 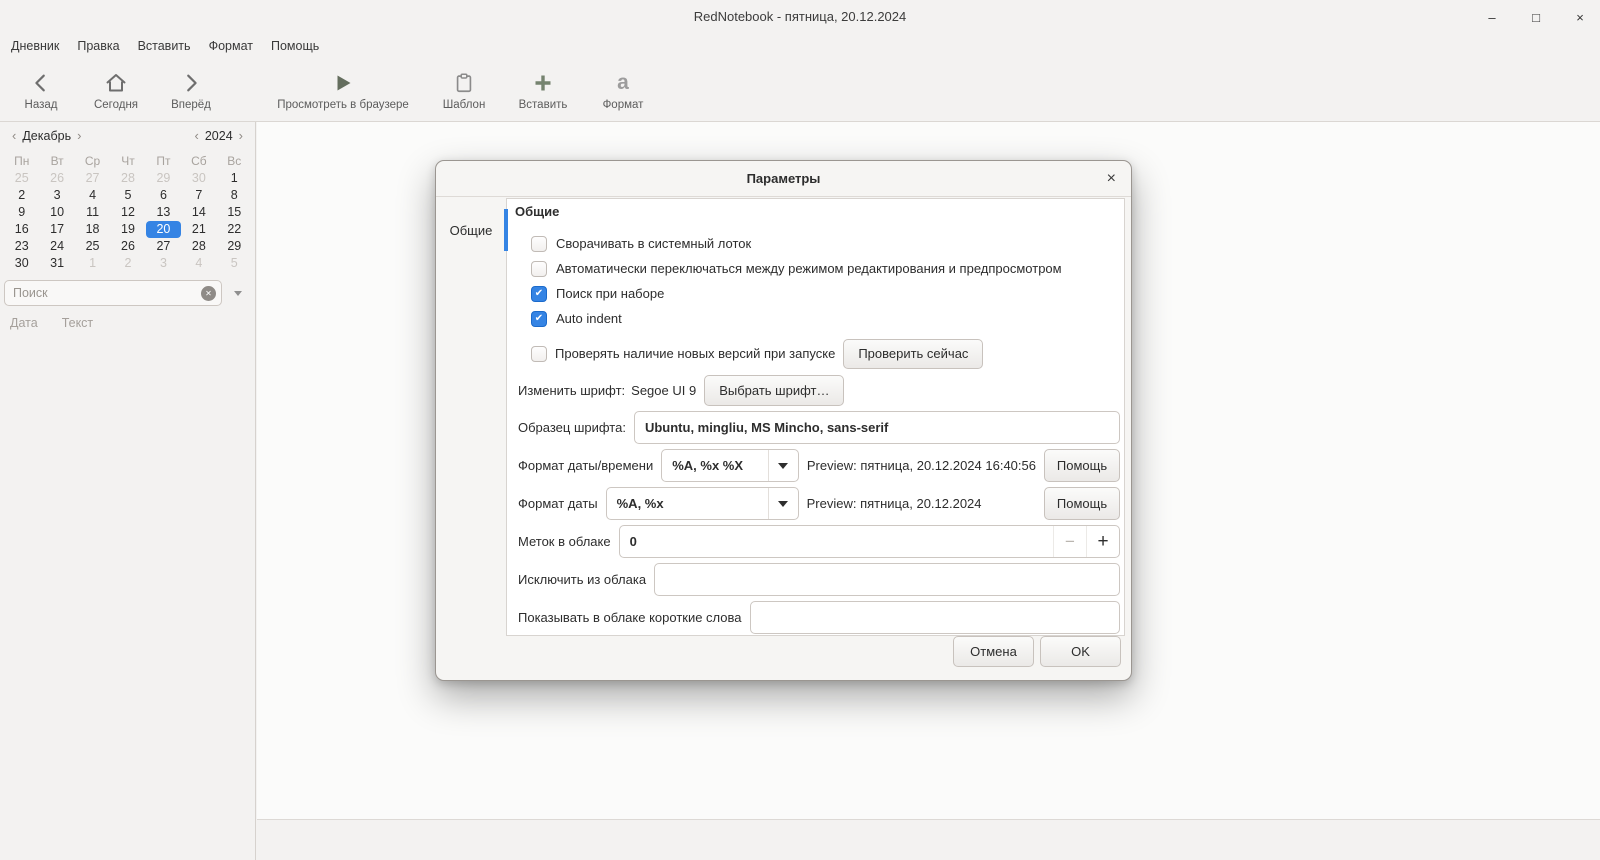 What do you see at coordinates (98, 48) in the screenshot?
I see `menu-edit: Правка` at bounding box center [98, 48].